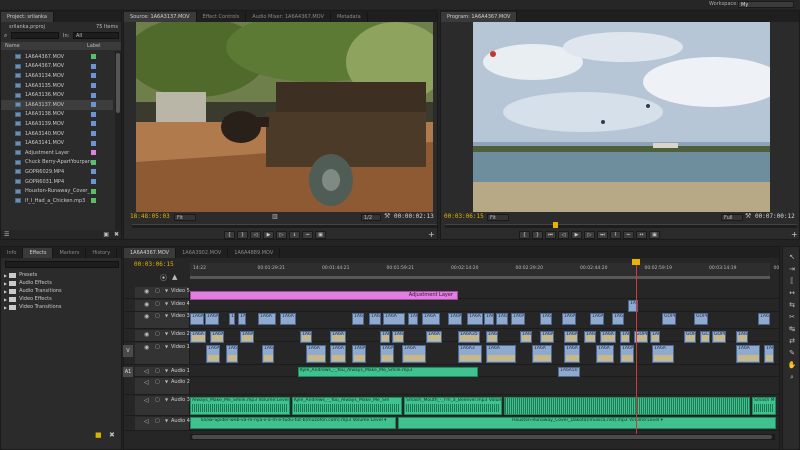  Describe the element at coordinates (615, 235) in the screenshot. I see `lift-button: ⭱` at that location.